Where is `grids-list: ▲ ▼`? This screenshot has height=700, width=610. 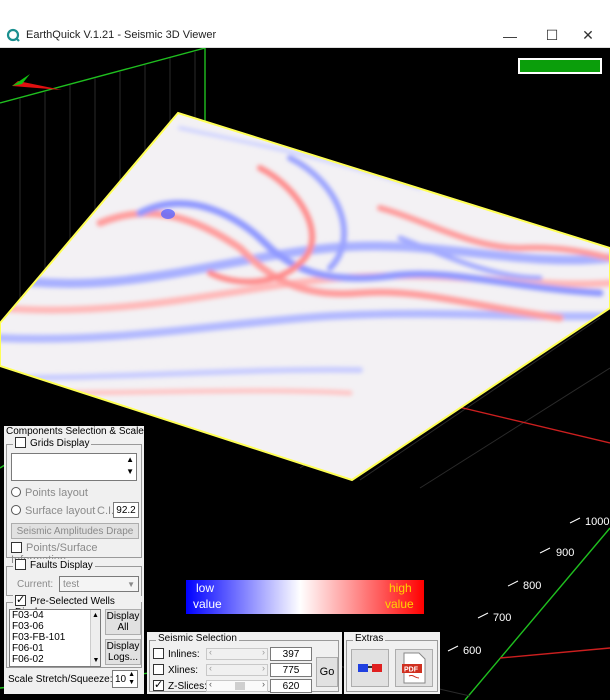 grids-list: ▲ ▼ is located at coordinates (74, 467).